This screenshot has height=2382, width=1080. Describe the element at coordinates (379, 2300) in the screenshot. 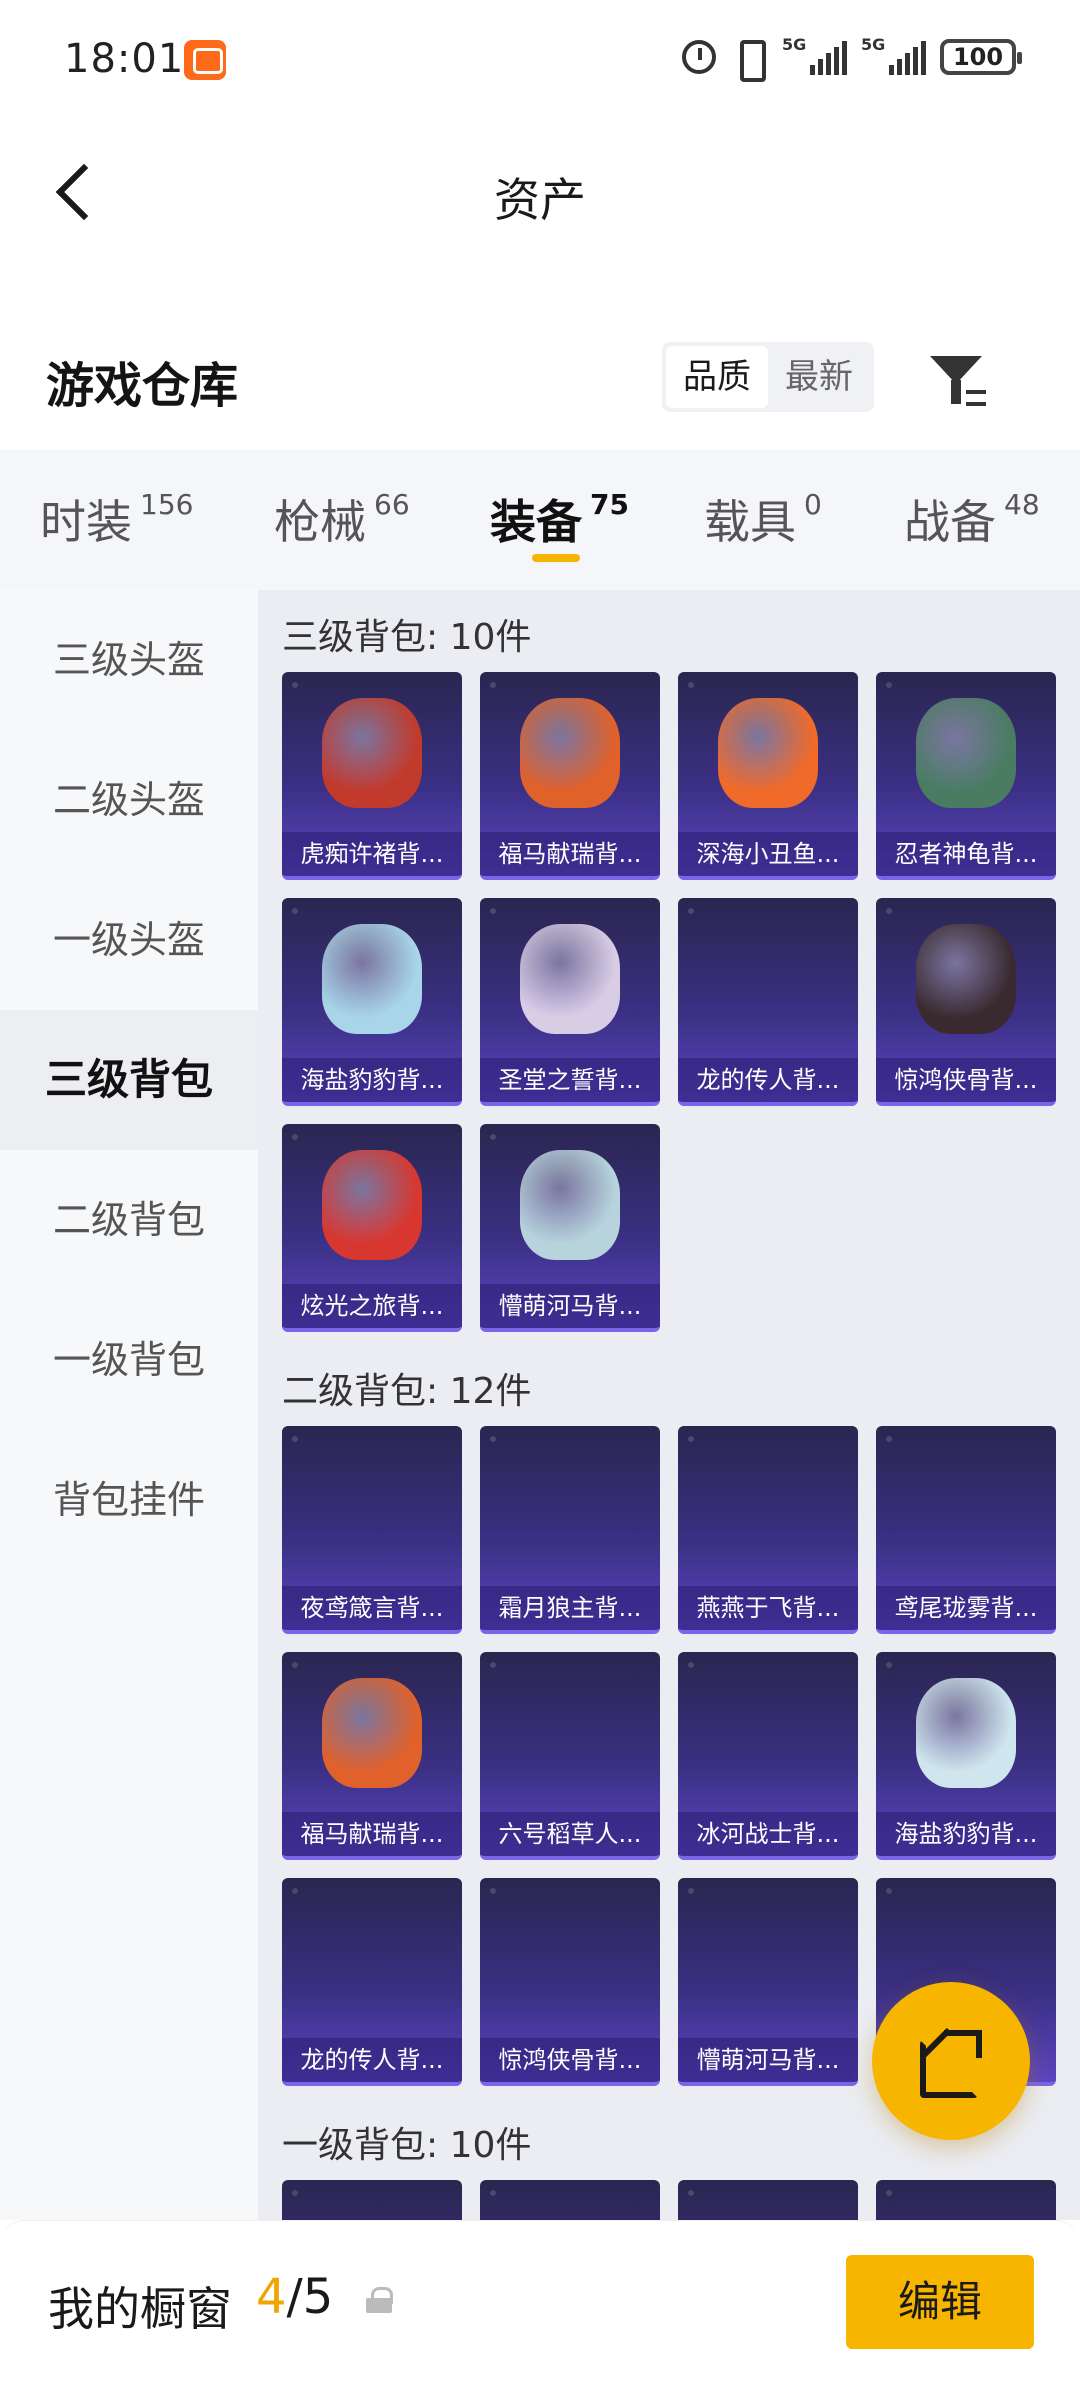

I see `lock-icon` at that location.